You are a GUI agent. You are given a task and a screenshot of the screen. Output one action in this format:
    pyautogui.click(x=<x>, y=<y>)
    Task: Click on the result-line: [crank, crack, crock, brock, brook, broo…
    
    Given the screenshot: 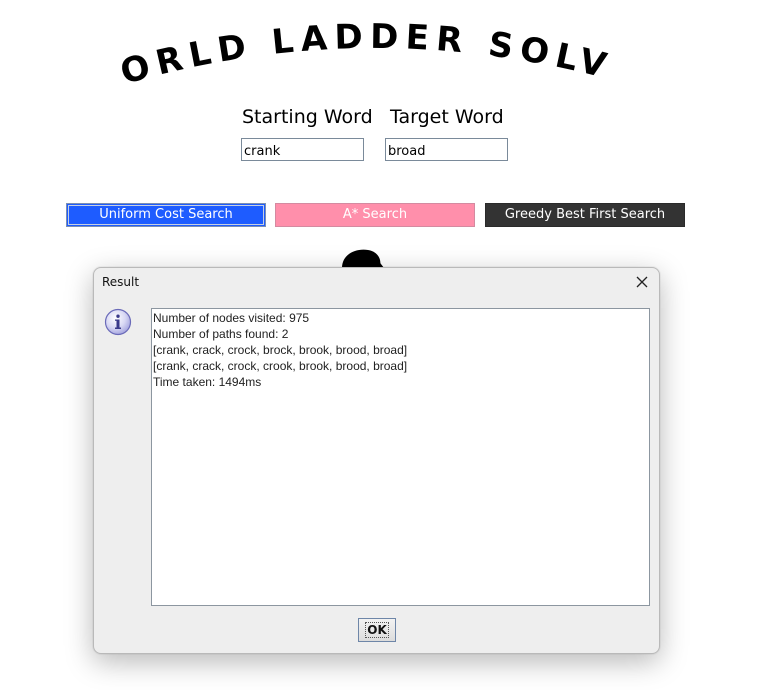 What is the action you would take?
    pyautogui.click(x=280, y=350)
    